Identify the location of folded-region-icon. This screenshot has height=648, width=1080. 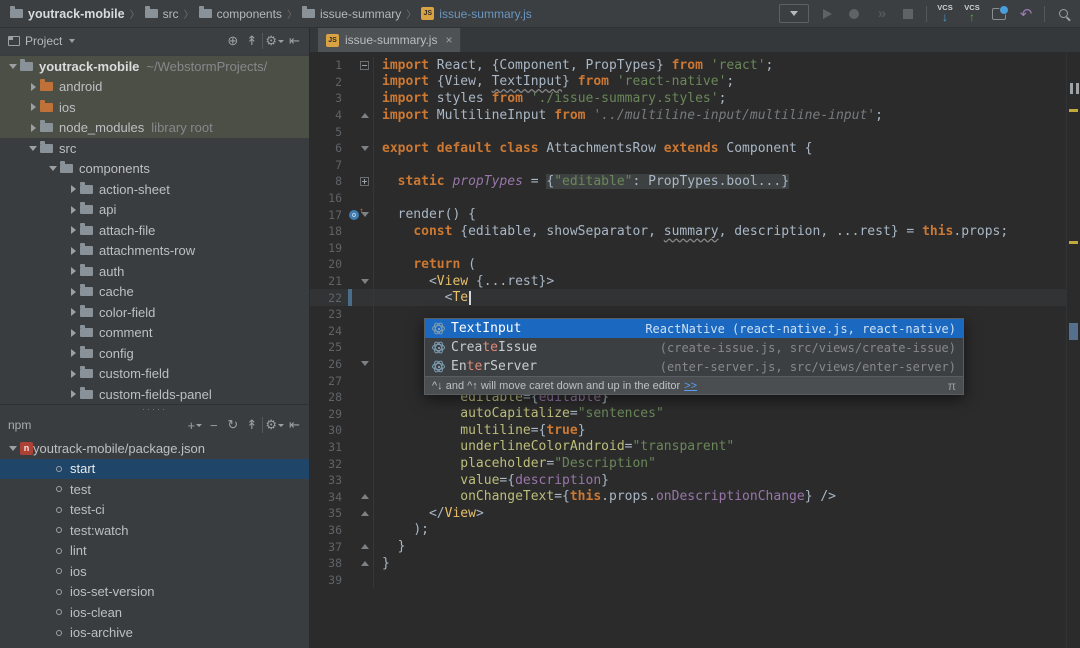
(364, 181).